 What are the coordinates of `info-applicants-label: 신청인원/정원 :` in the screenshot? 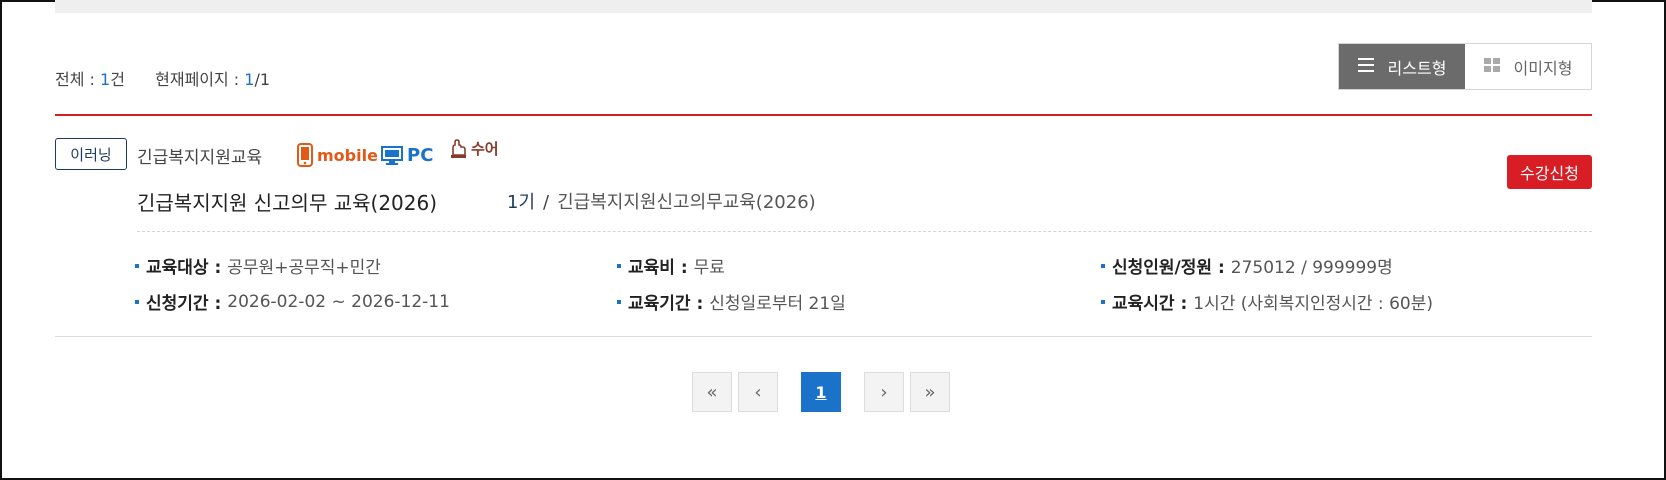 It's located at (1168, 268).